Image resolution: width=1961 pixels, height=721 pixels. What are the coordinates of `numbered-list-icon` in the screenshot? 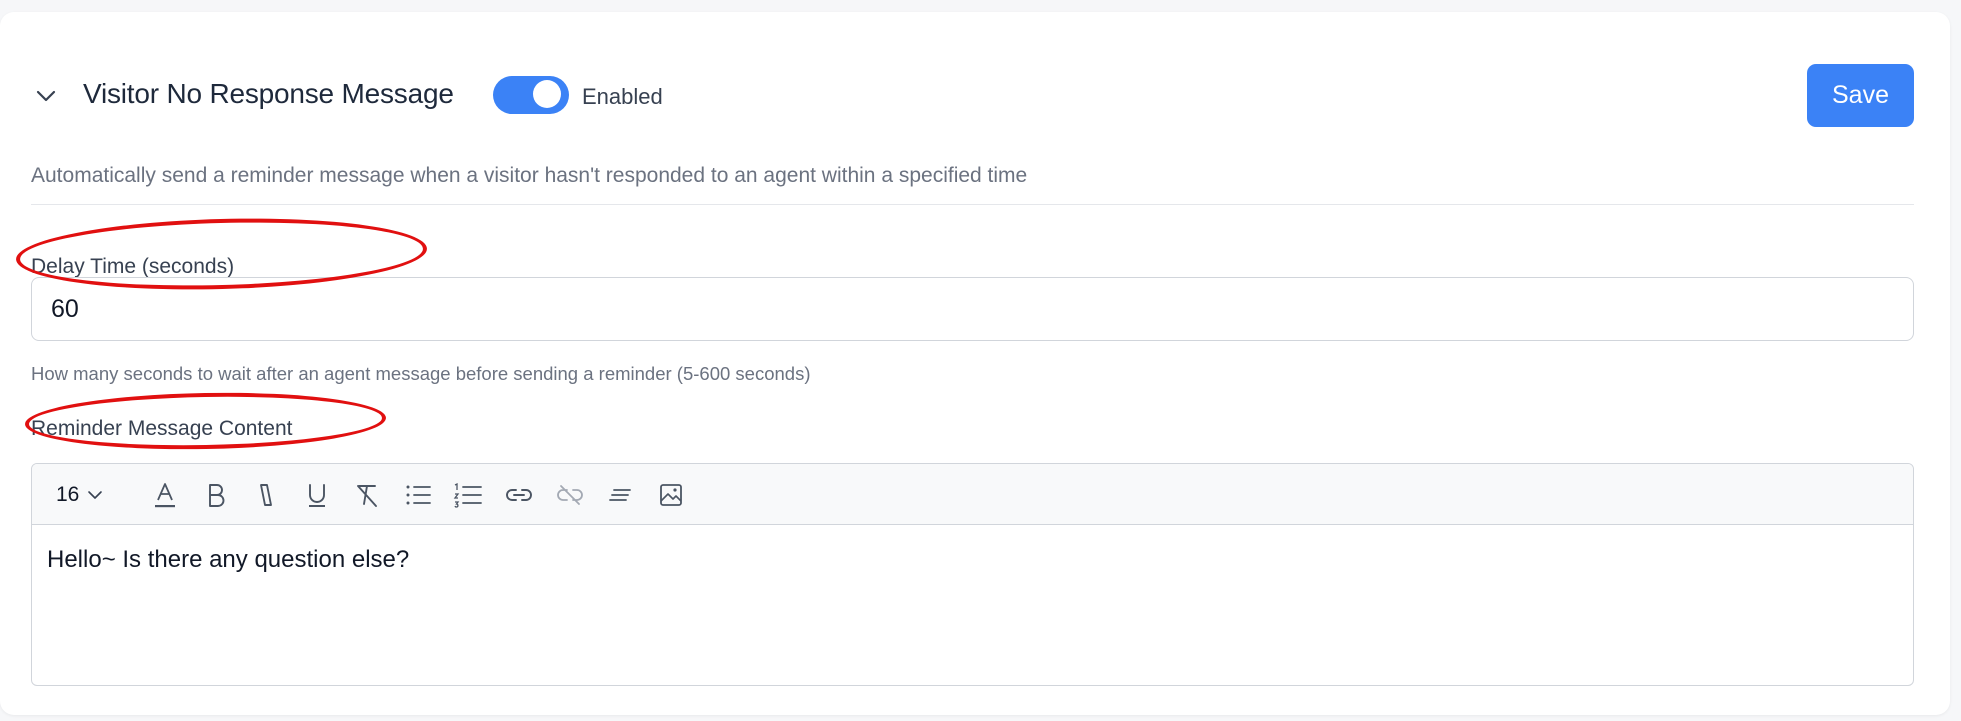 It's located at (468, 495).